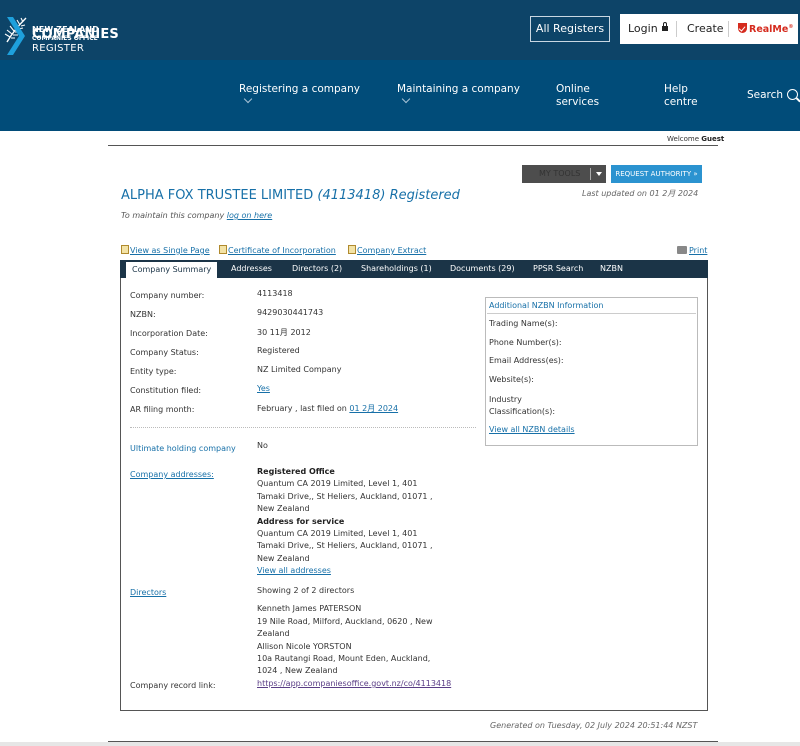 The height and width of the screenshot is (746, 800). Describe the element at coordinates (317, 268) in the screenshot. I see `tab-directors: Directors (2)` at that location.